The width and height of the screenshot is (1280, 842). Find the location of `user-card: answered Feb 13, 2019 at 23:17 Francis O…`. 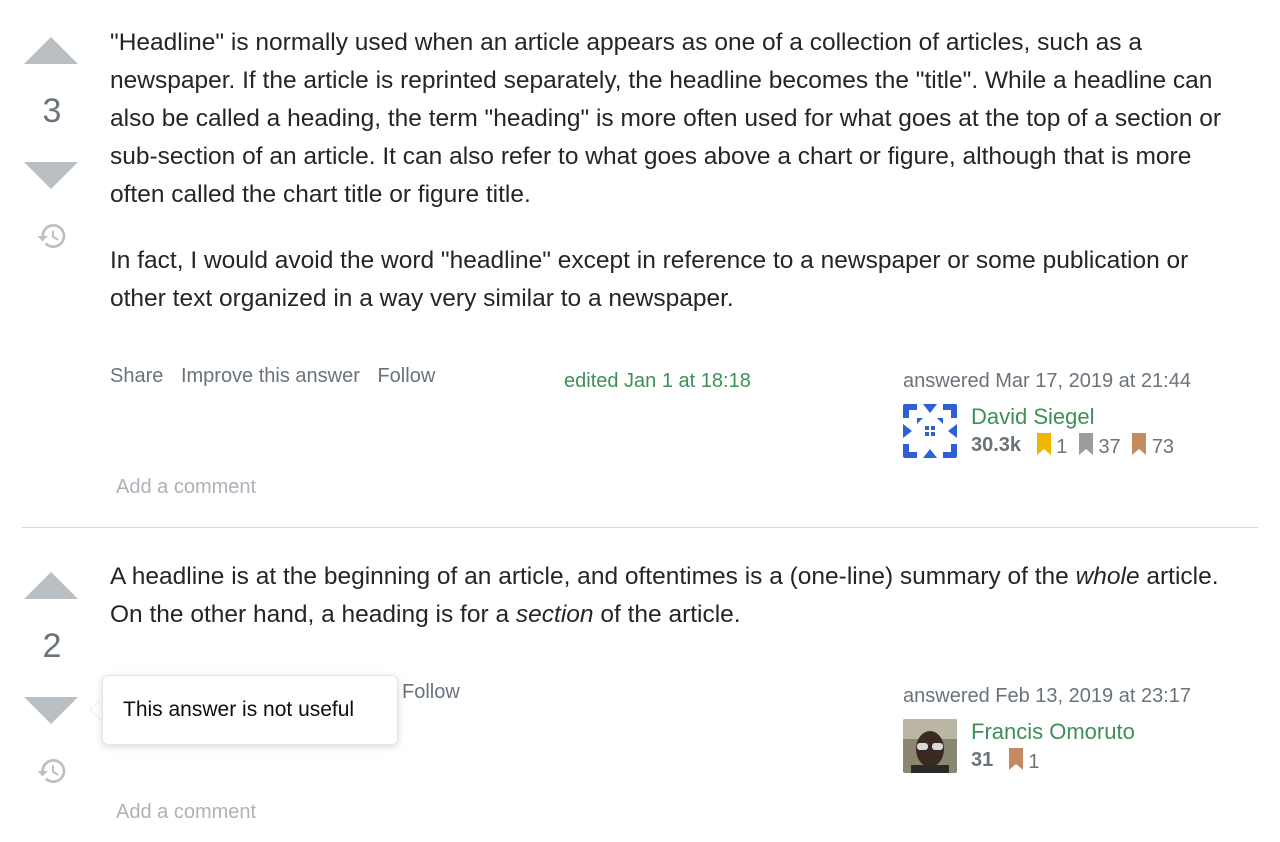

user-card: answered Feb 13, 2019 at 23:17 Francis O… is located at coordinates (1068, 729).